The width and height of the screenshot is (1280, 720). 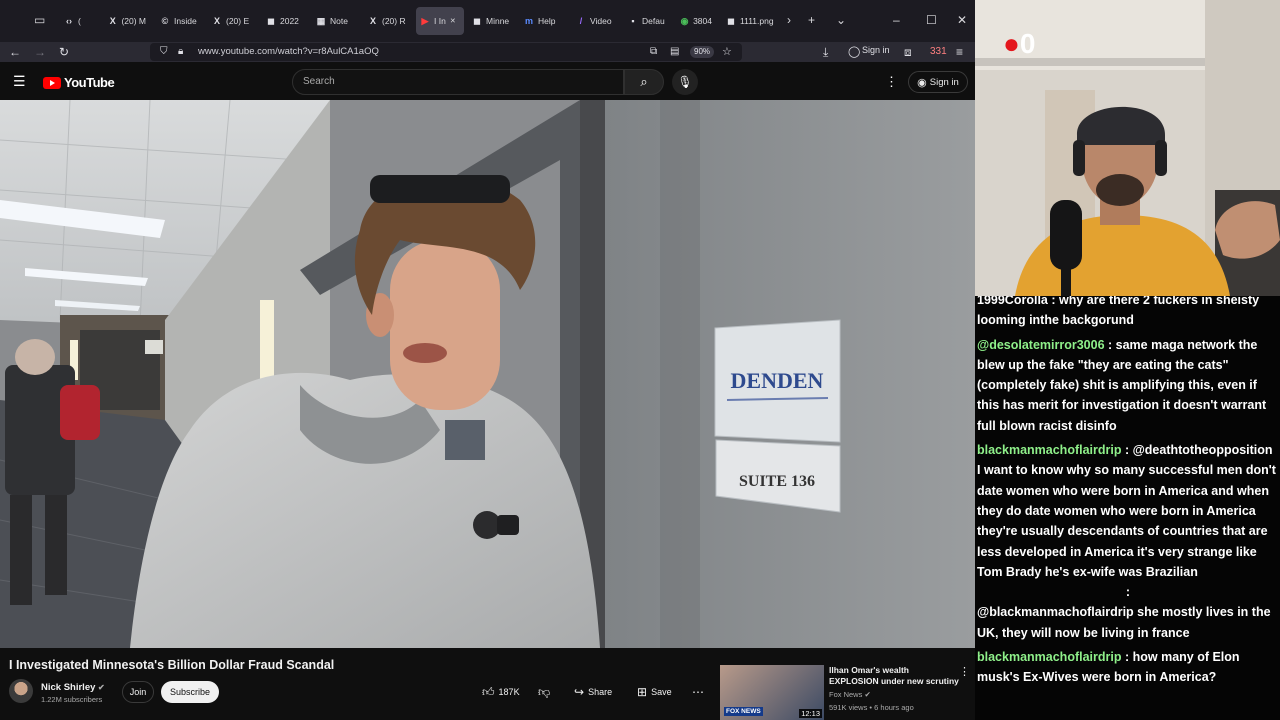 I want to click on tab-list-icon: ⌄, so click(x=841, y=20).